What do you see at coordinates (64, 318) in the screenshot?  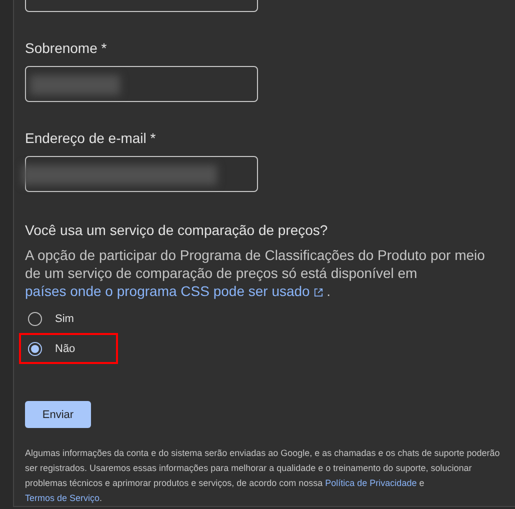 I see `radio-label: Sim` at bounding box center [64, 318].